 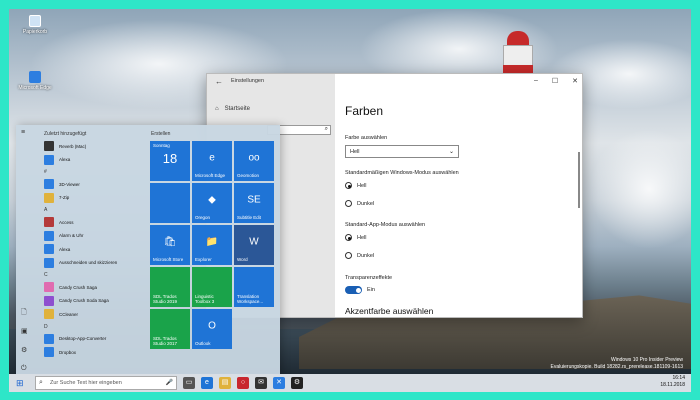 I want to click on task-view-icon: ▭, so click(x=189, y=383).